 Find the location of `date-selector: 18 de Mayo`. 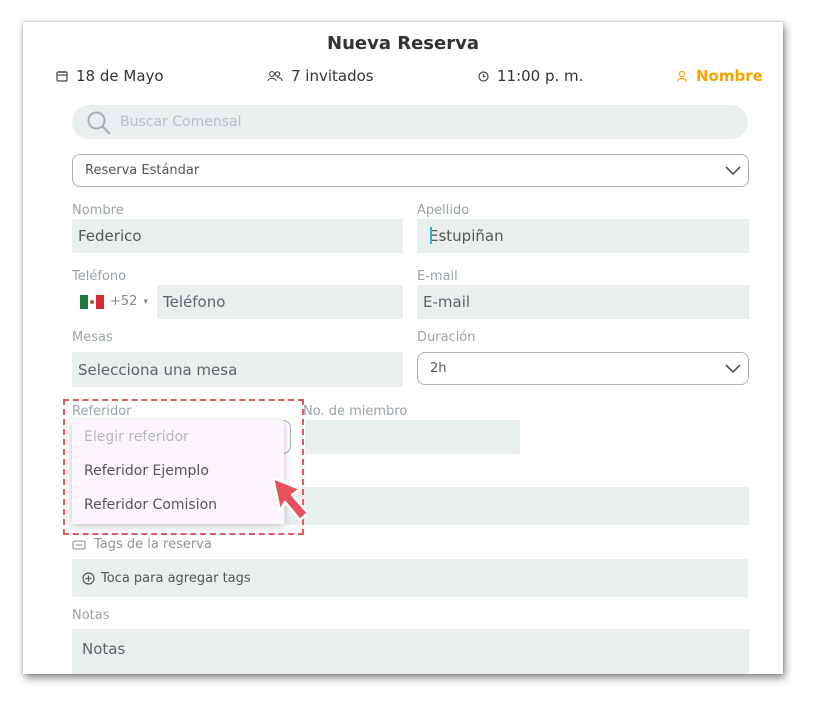

date-selector: 18 de Mayo is located at coordinates (110, 76).